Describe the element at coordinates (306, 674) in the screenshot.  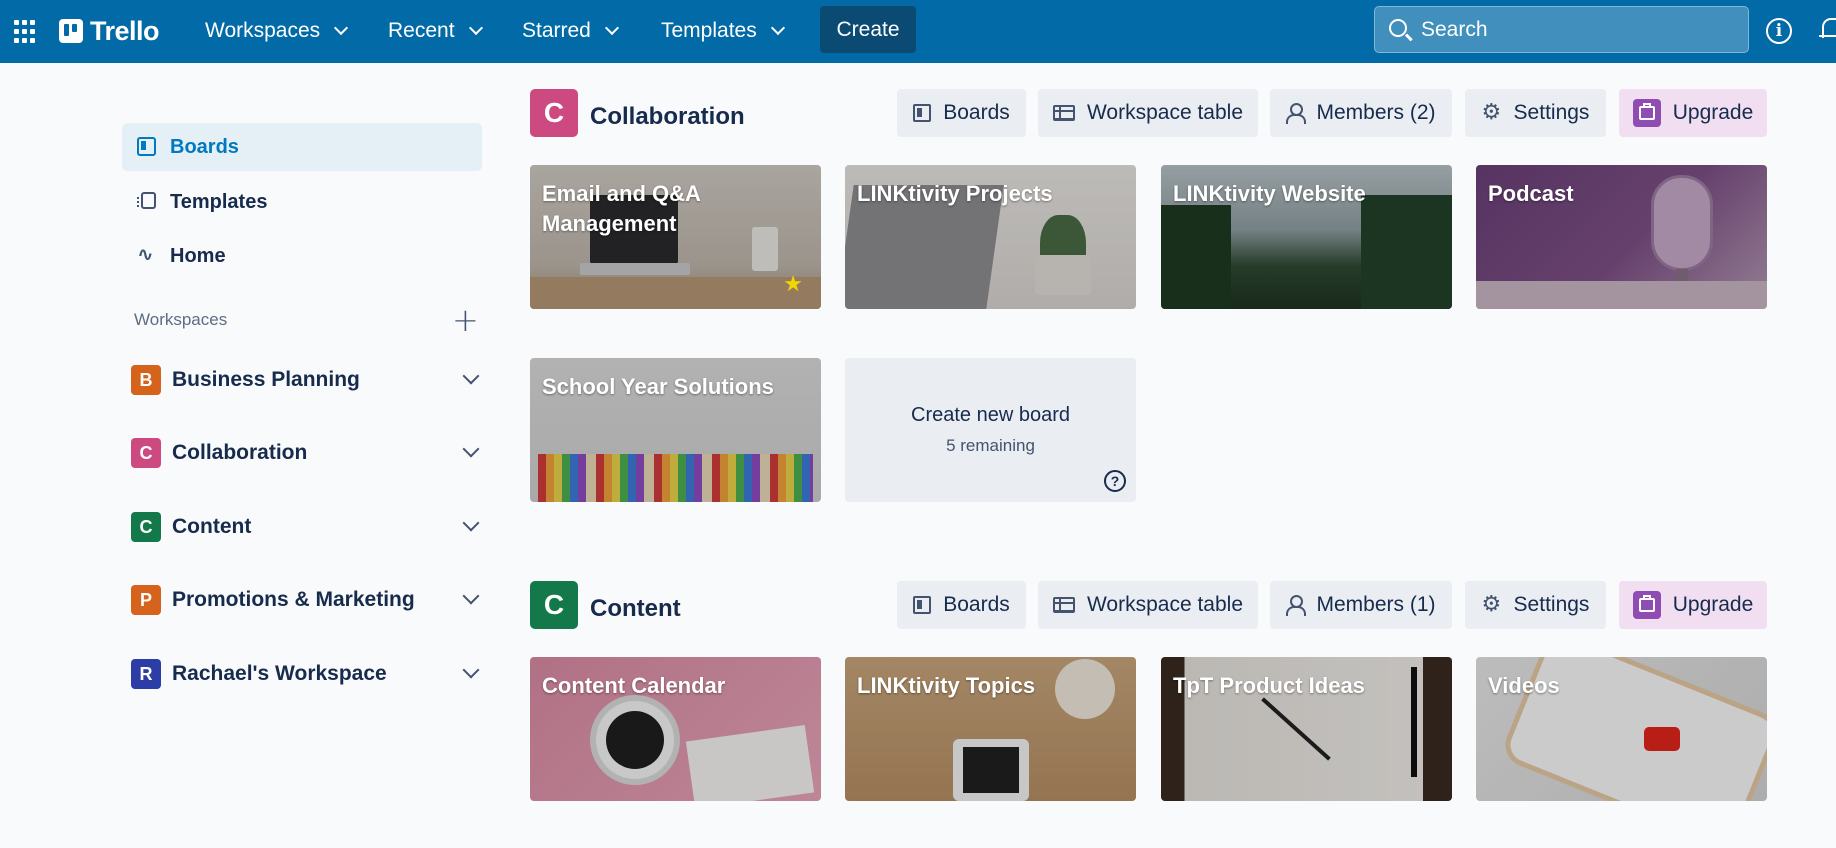
I see `sidebar-workspace-rachaels-workspace: R Rachael's Workspace` at that location.